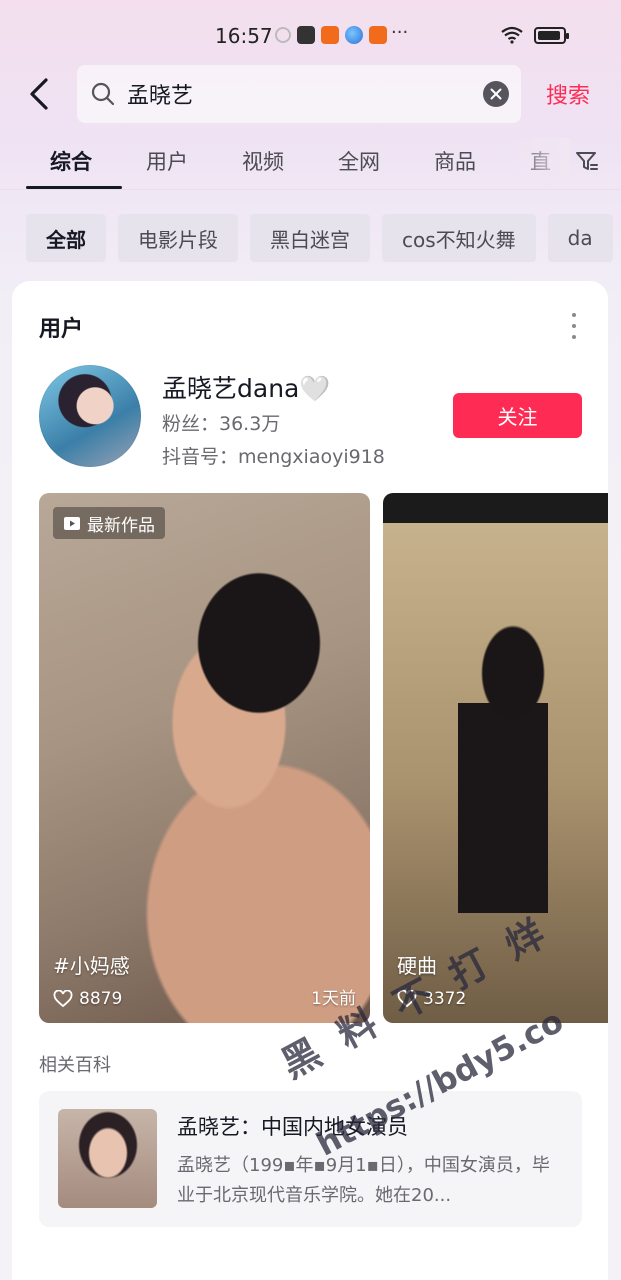  I want to click on search-bar, so click(299, 94).